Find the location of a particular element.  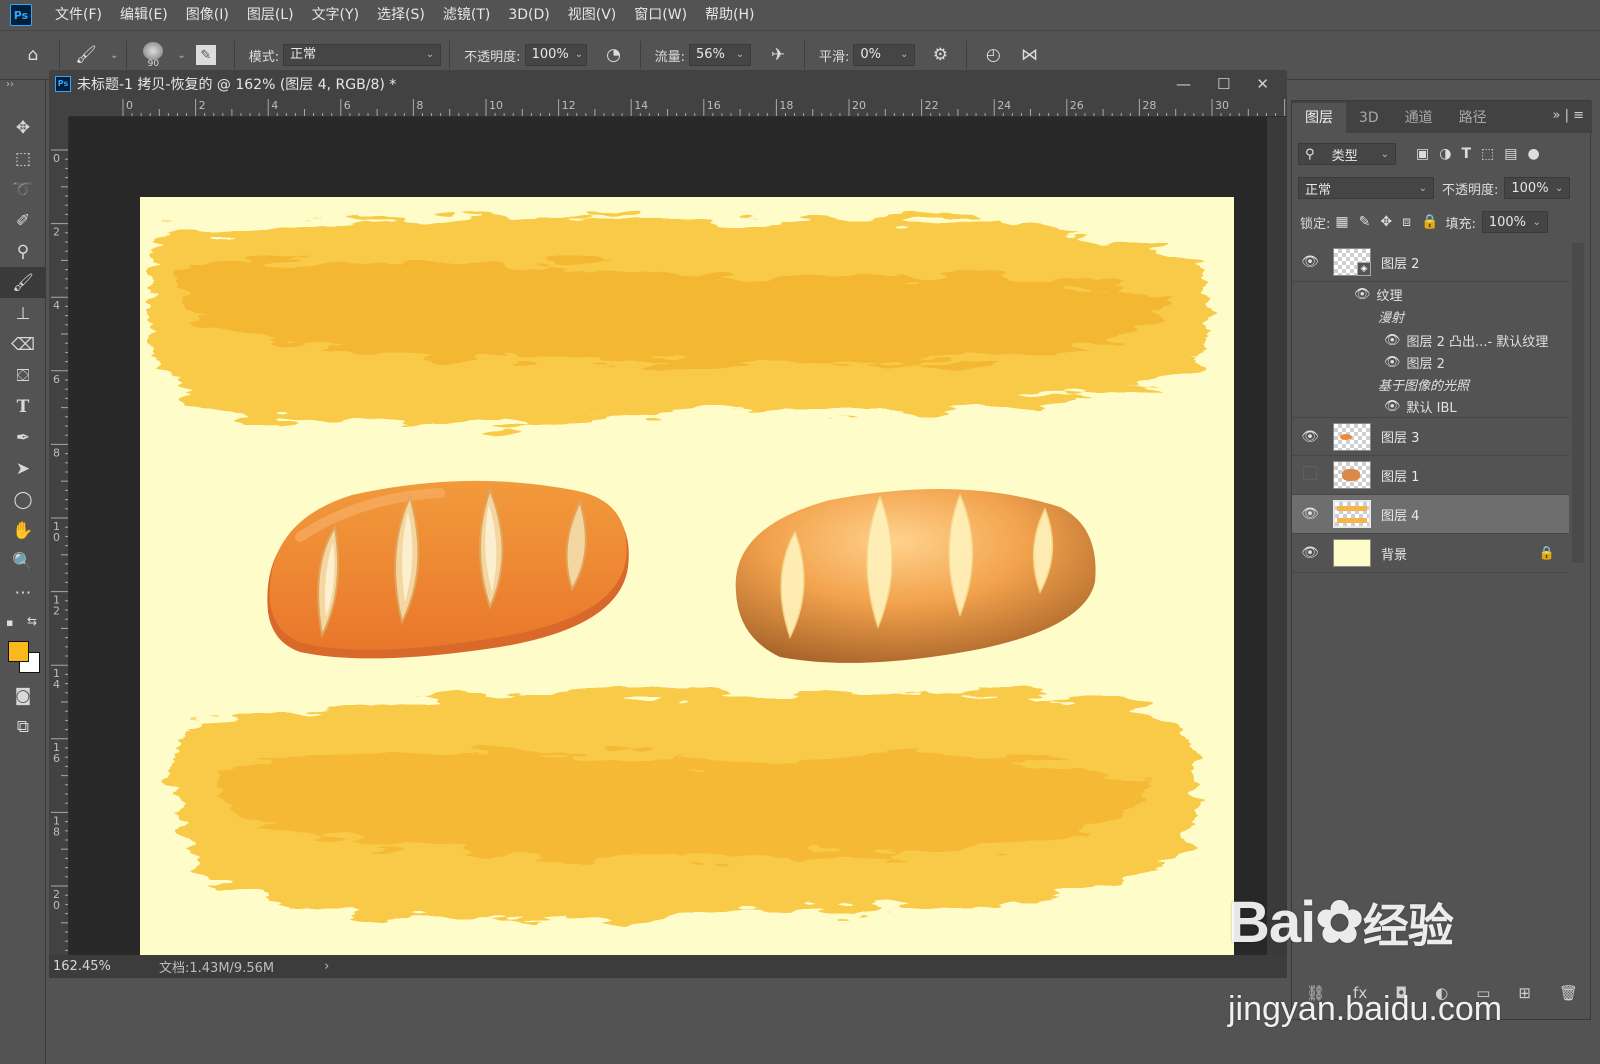

maximize-icon: ☐ is located at coordinates (1223, 84).